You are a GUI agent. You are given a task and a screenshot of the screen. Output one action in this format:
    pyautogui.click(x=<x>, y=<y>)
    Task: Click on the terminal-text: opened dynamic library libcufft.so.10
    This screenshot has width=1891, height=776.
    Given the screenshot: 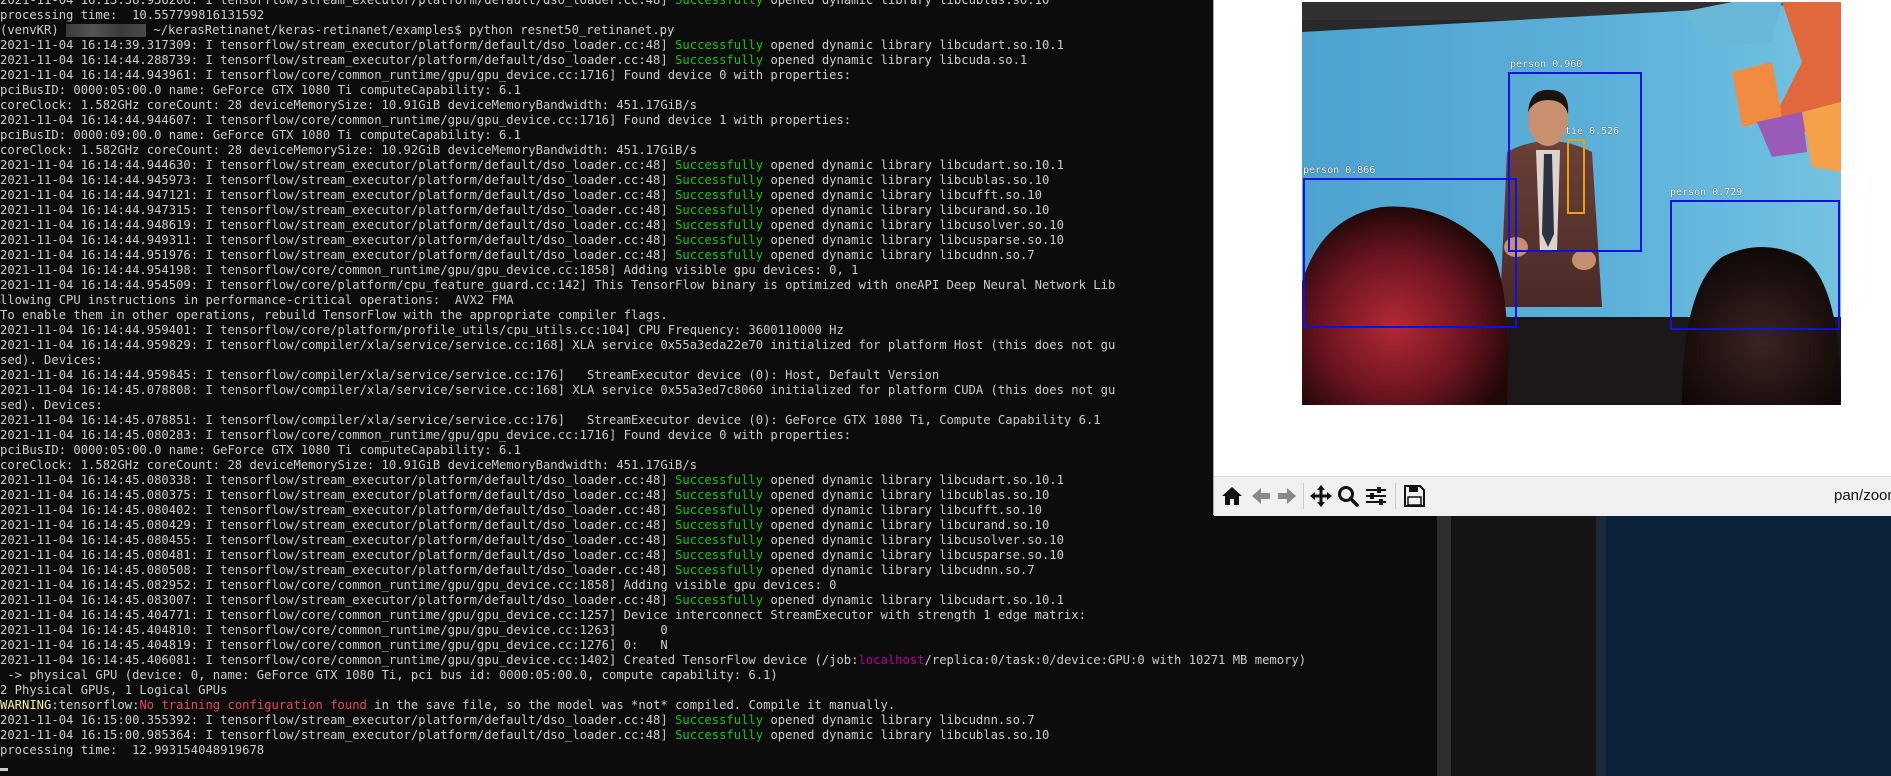 What is the action you would take?
    pyautogui.click(x=902, y=510)
    